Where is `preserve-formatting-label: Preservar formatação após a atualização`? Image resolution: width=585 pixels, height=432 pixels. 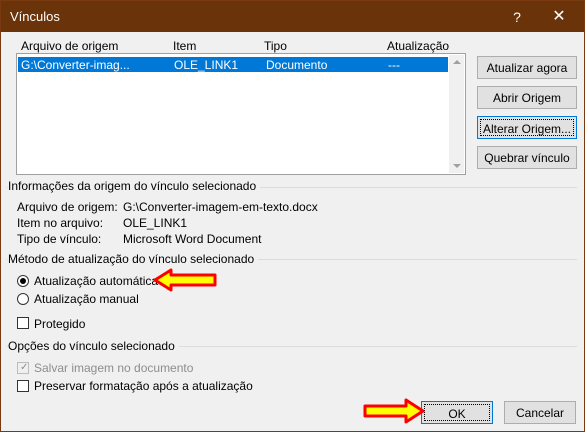 preserve-formatting-label: Preservar formatação após a atualização is located at coordinates (143, 386).